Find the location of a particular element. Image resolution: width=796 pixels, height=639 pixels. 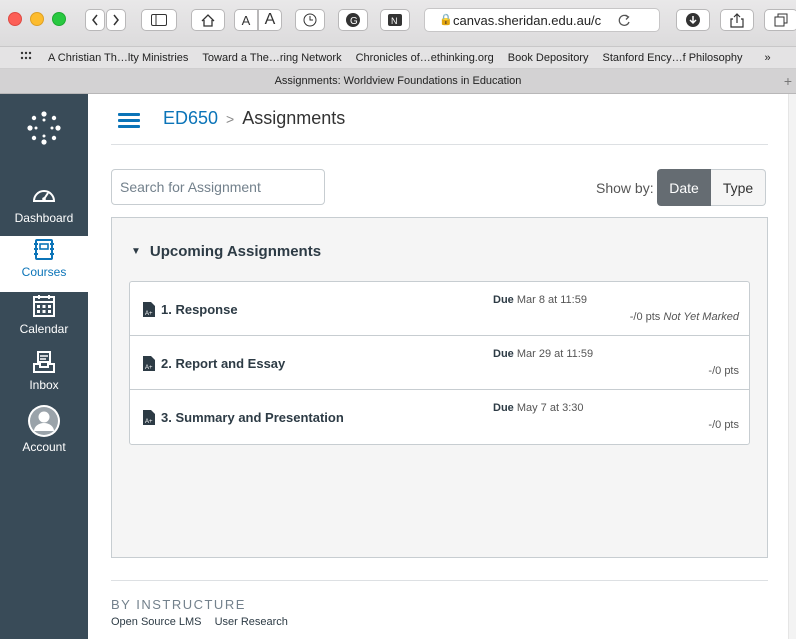

tabs-overview-button is located at coordinates (780, 20).